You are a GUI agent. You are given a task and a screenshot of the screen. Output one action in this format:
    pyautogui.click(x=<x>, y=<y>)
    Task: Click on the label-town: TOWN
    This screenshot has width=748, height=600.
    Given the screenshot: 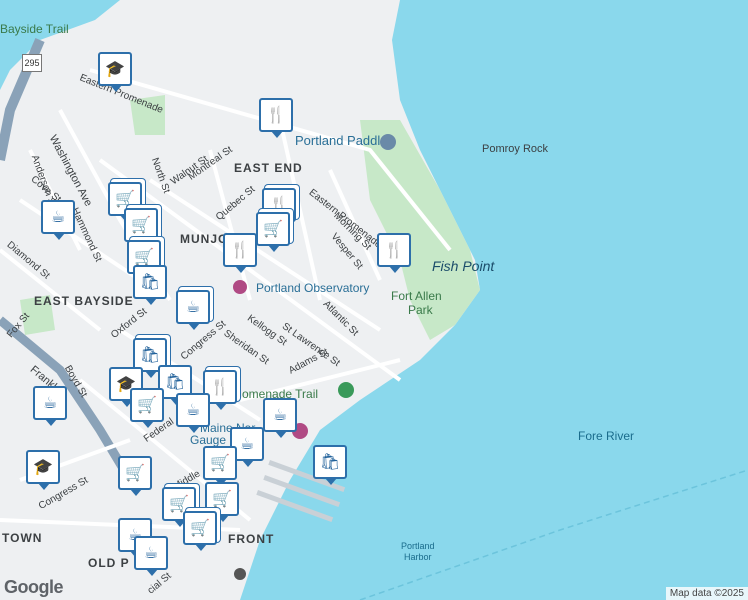 What is the action you would take?
    pyautogui.click(x=22, y=538)
    